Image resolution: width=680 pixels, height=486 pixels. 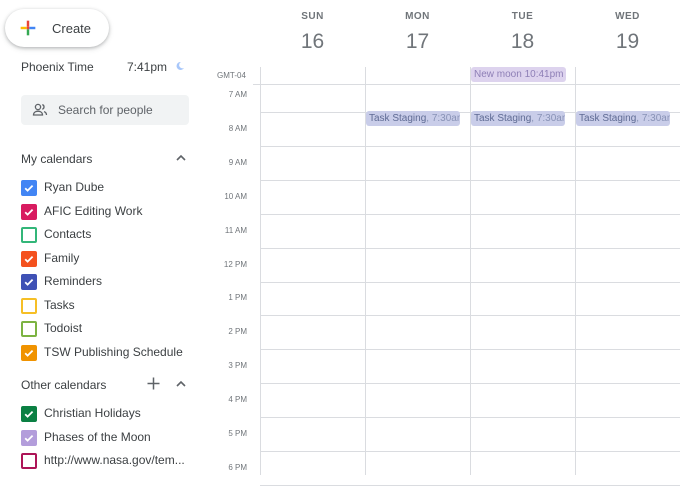 I want to click on hour-label: 11 AM, so click(x=235, y=230).